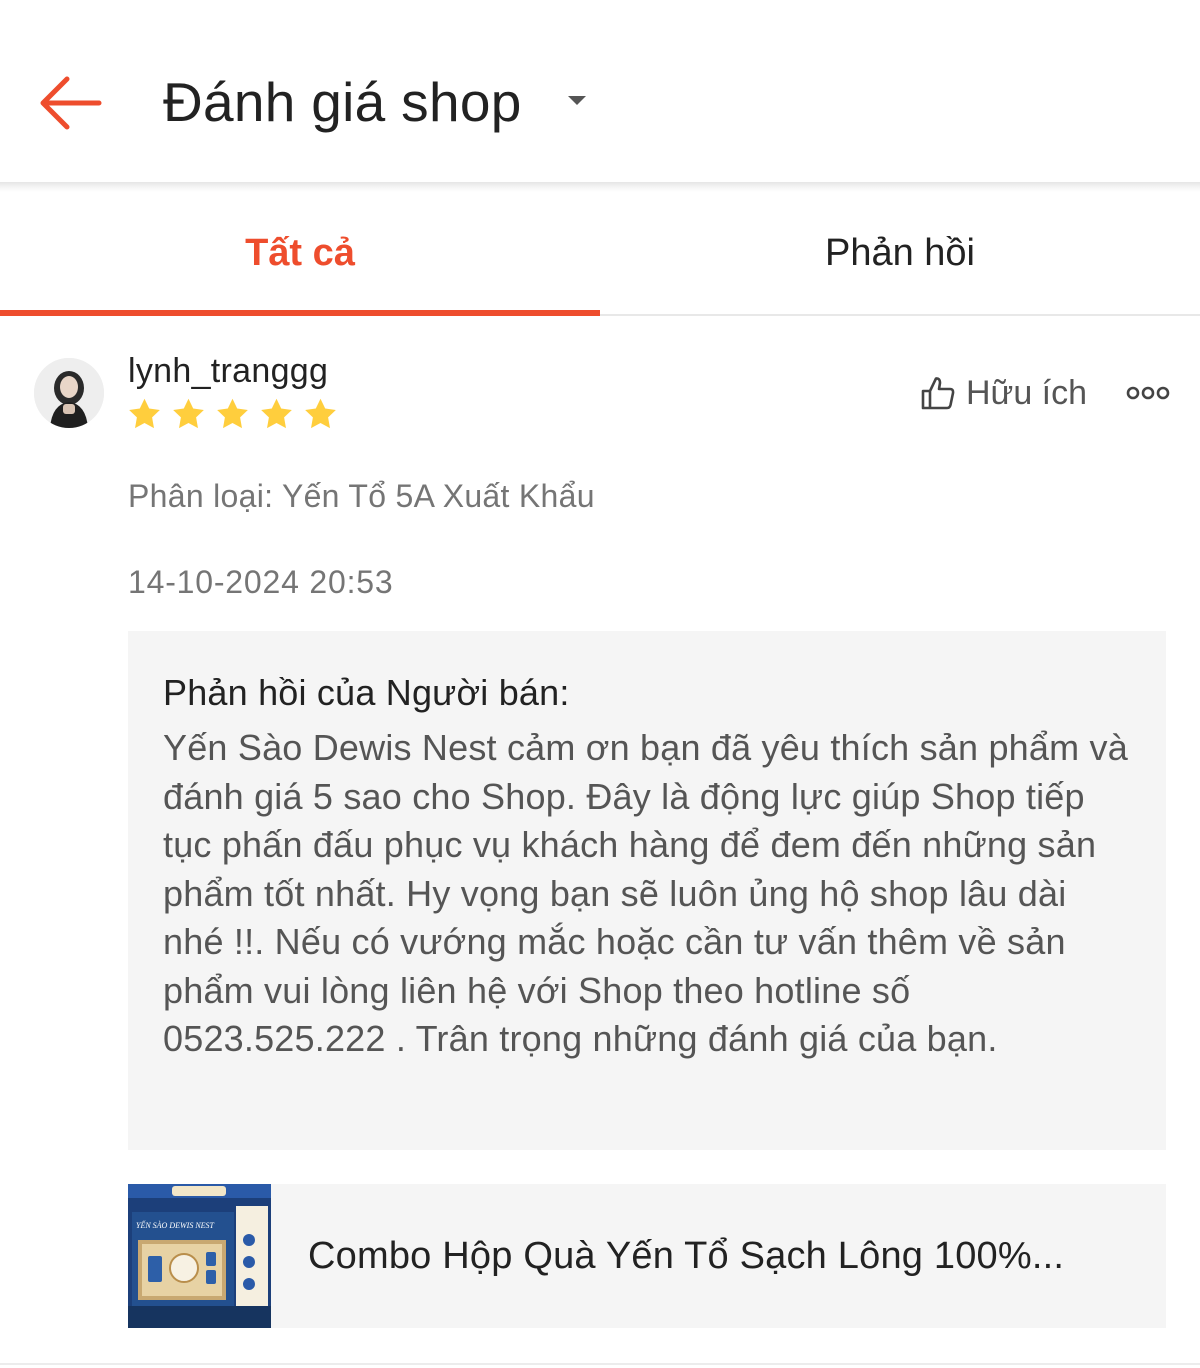 This screenshot has width=1200, height=1368. What do you see at coordinates (261, 582) in the screenshot?
I see `review-timestamp: 14-10-2024 20:53` at bounding box center [261, 582].